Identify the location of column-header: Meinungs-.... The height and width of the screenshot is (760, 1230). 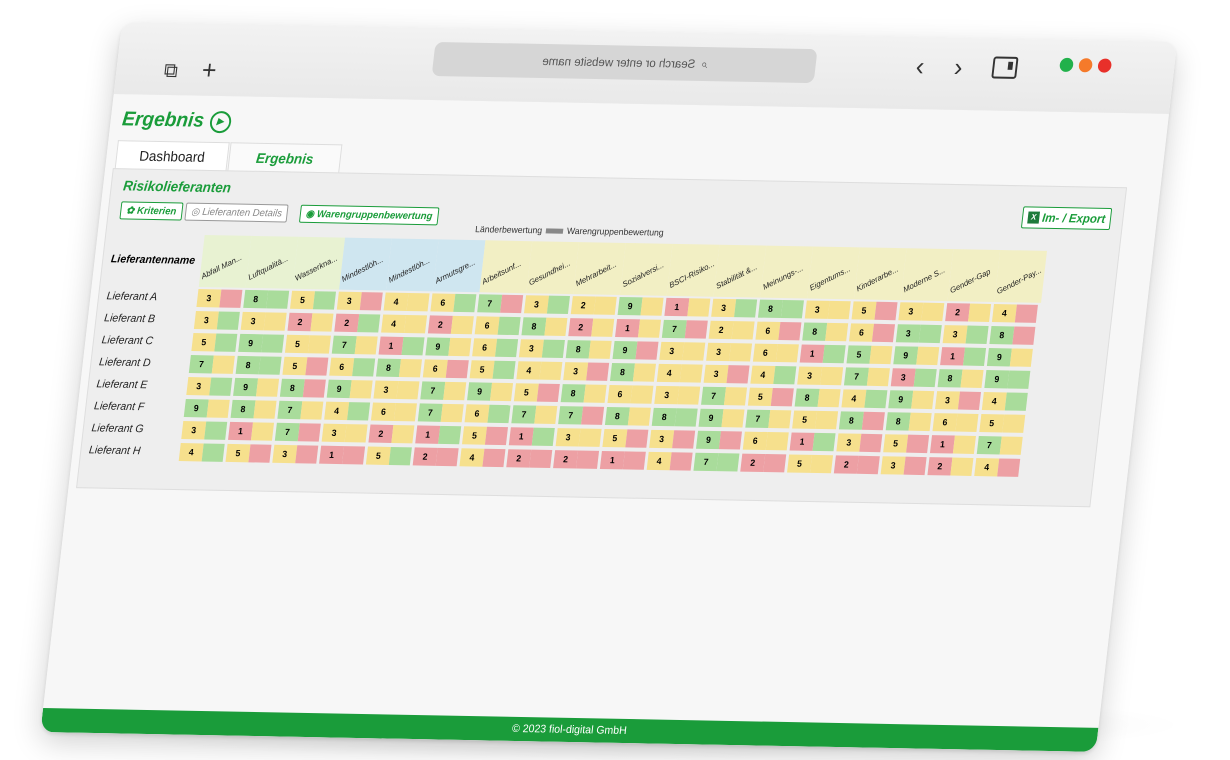
(787, 272).